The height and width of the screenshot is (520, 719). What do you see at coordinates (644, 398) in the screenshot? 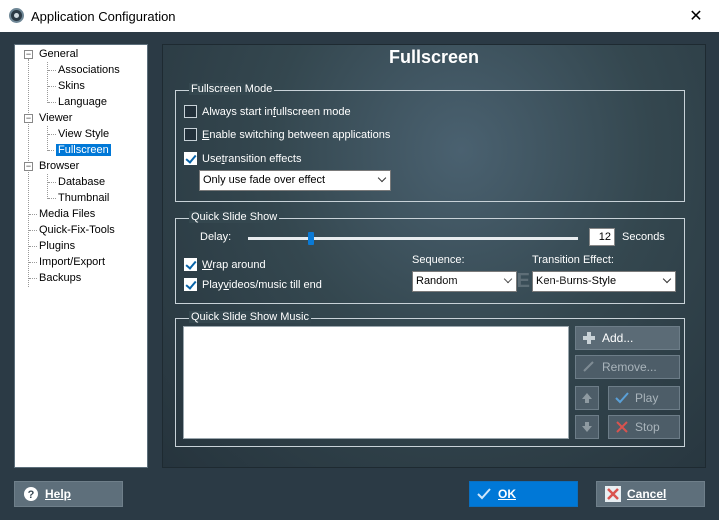
I see `play-music-button: Play` at bounding box center [644, 398].